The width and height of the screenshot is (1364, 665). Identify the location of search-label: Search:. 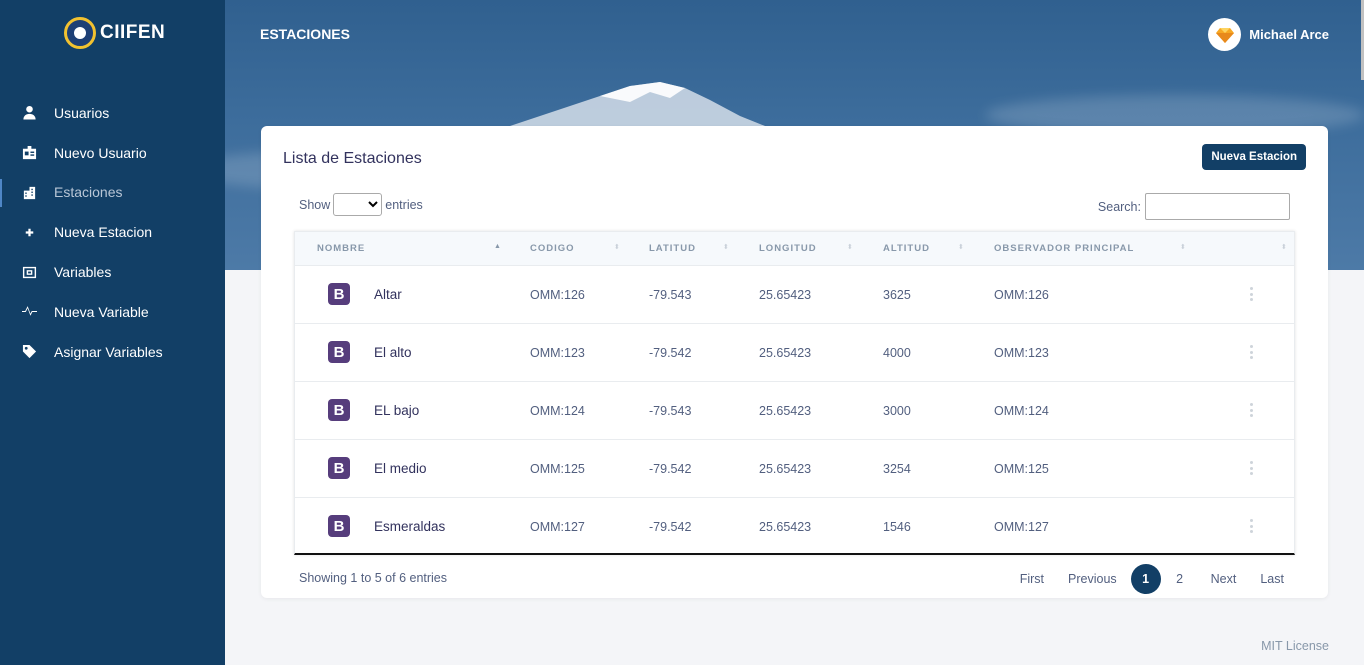
(1119, 206).